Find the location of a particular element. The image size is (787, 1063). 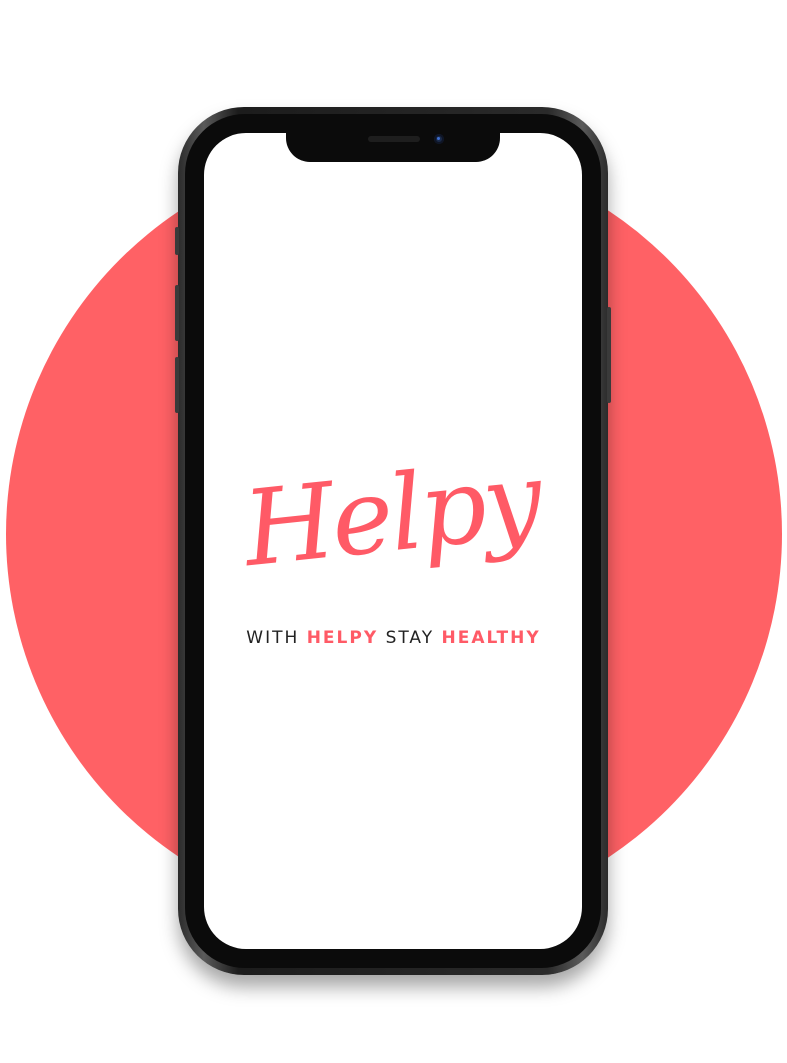

helpy-logo: Helpy is located at coordinates (394, 514).